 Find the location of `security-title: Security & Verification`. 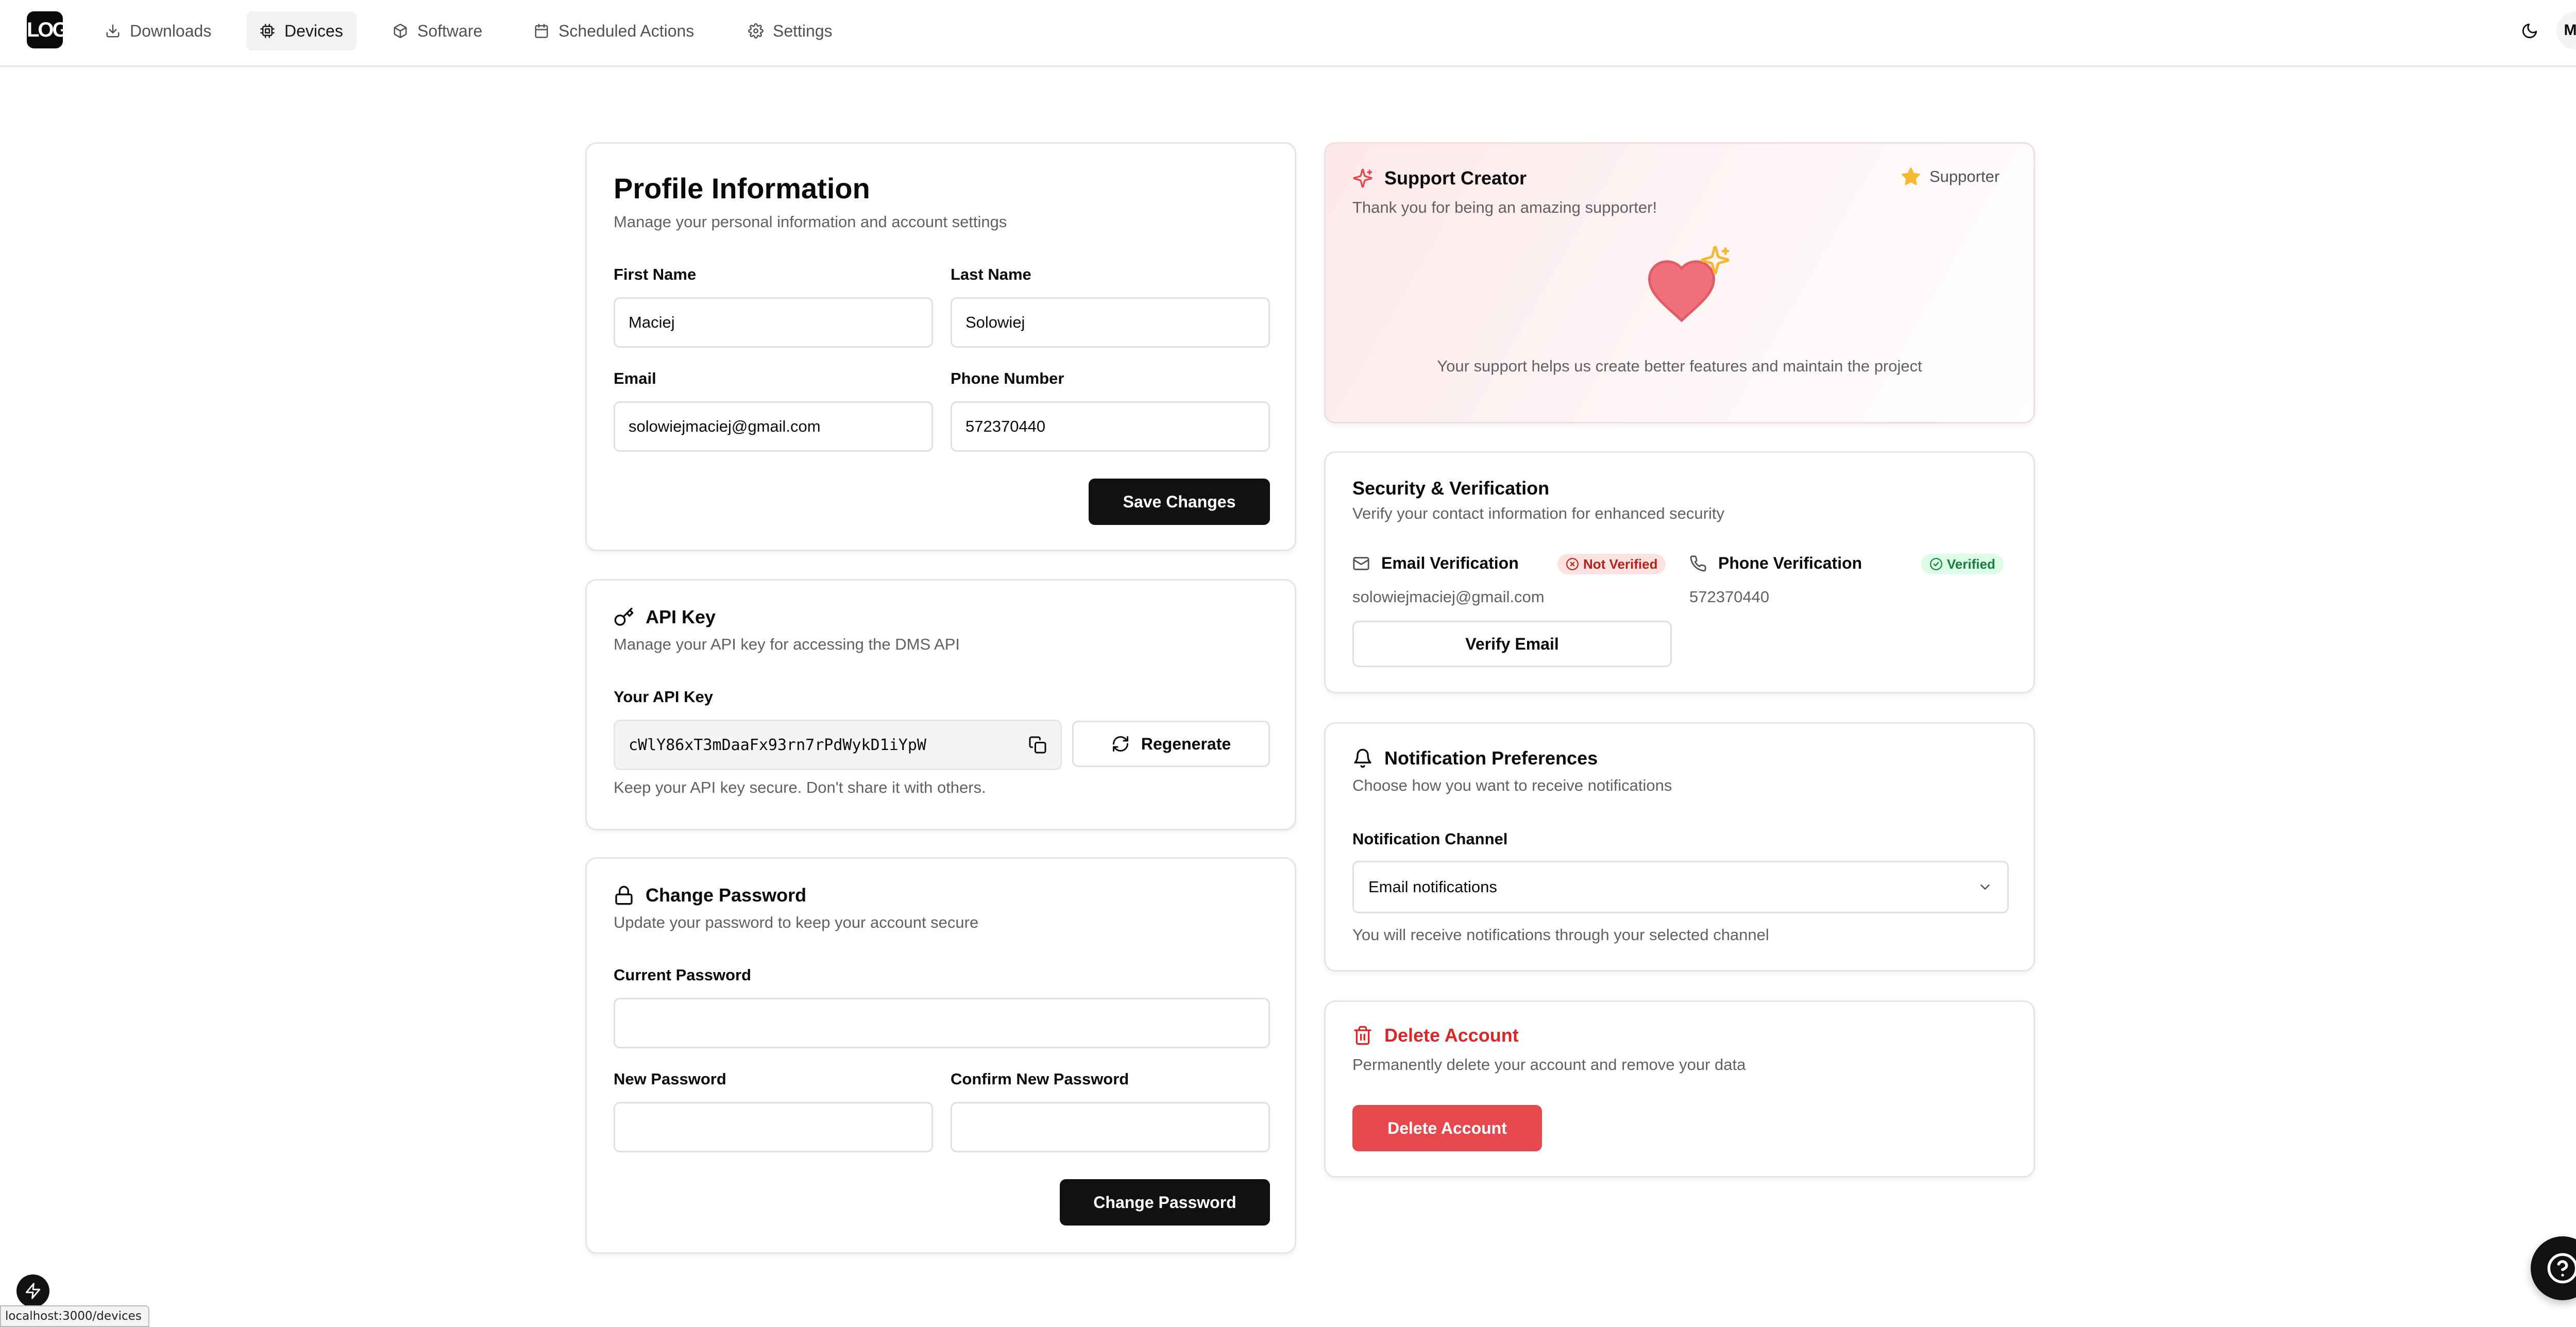

security-title: Security & Verification is located at coordinates (1451, 488).